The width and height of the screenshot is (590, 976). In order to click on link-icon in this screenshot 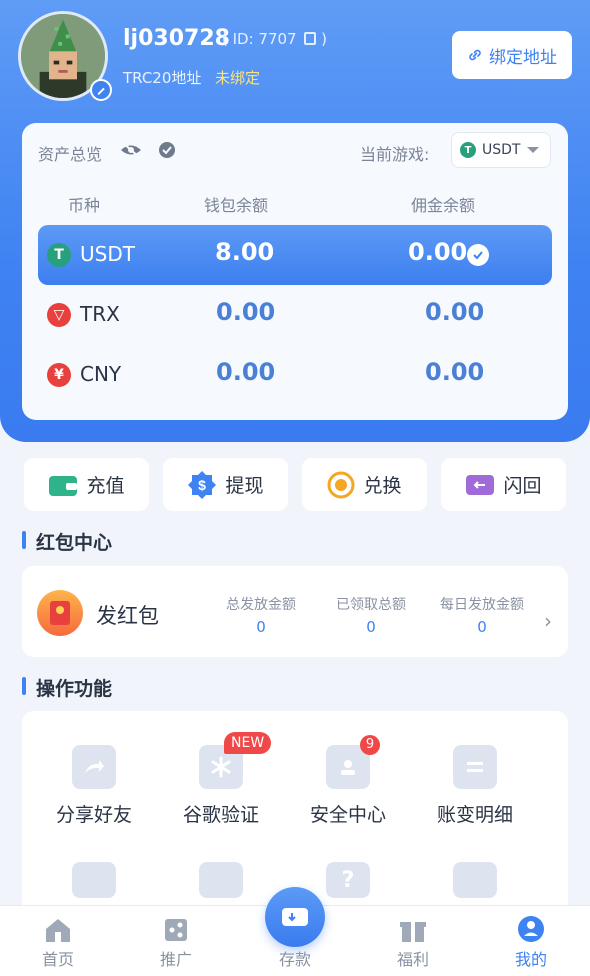, I will do `click(475, 55)`.